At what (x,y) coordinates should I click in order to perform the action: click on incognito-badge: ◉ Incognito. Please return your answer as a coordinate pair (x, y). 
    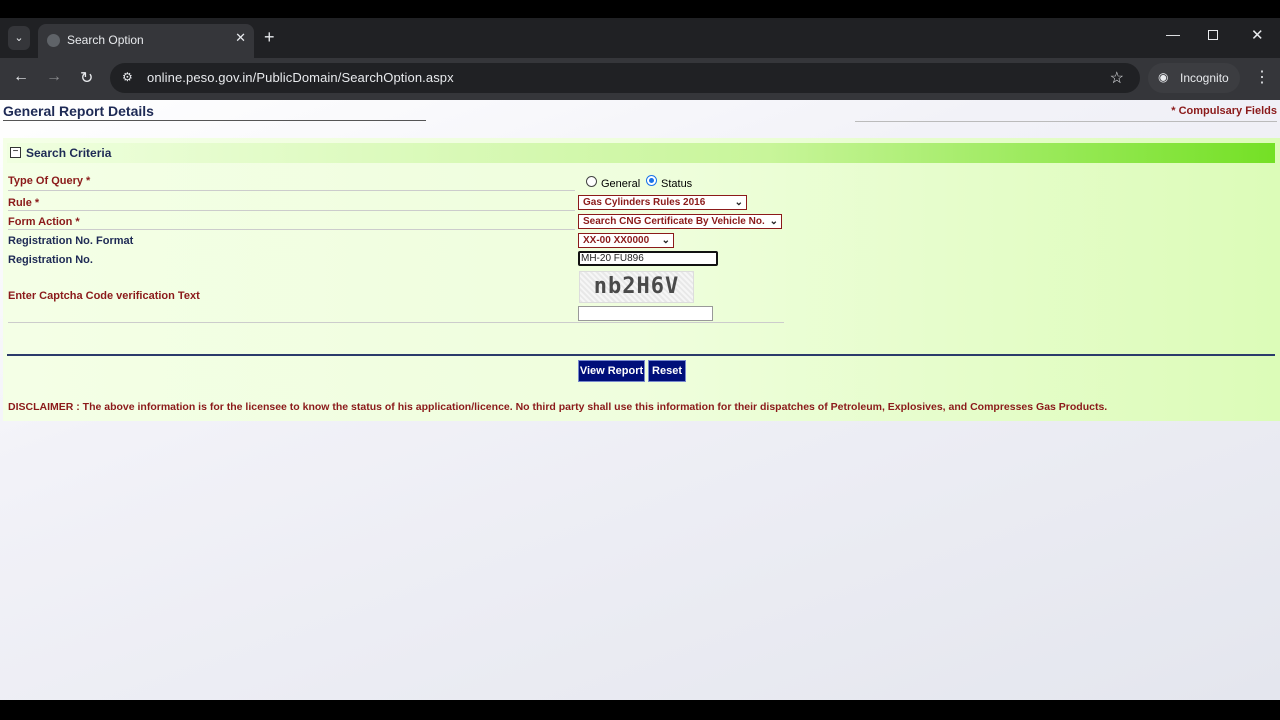
    Looking at the image, I should click on (1194, 78).